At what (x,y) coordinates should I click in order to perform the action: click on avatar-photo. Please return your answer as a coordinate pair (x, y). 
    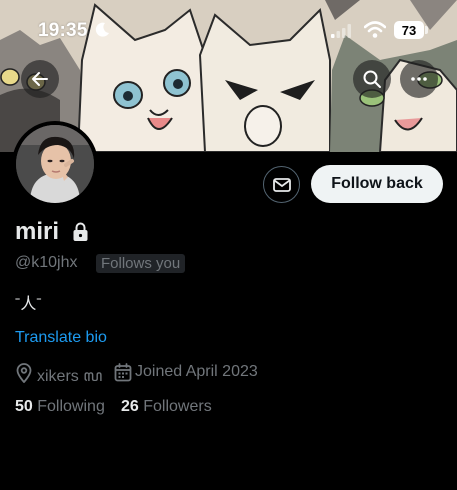
    Looking at the image, I should click on (55, 164).